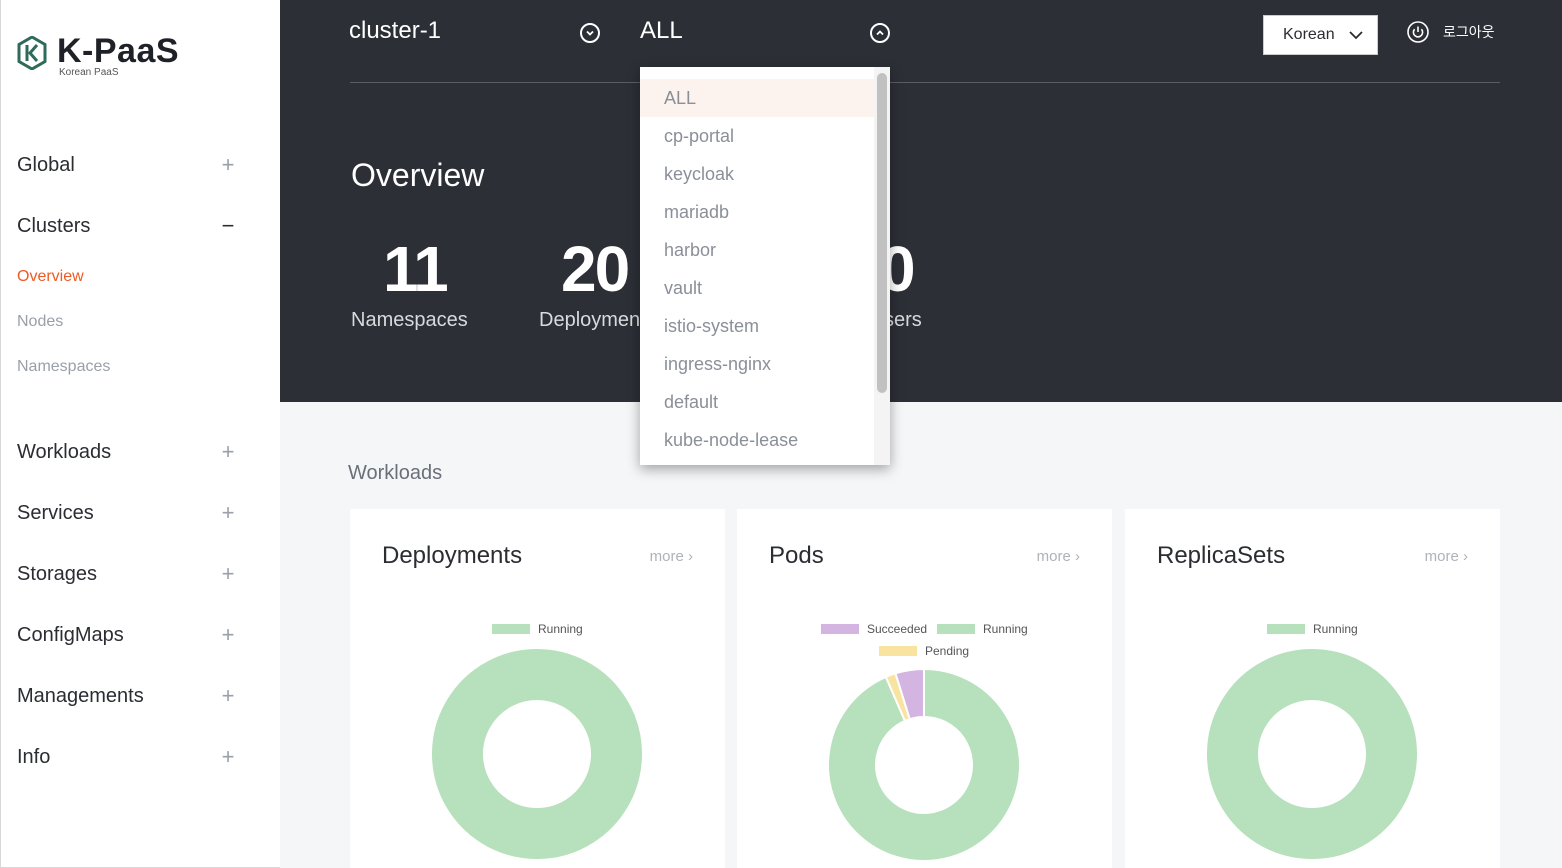 The height and width of the screenshot is (868, 1562). I want to click on deployments-card: Deployments more › Running, so click(537, 688).